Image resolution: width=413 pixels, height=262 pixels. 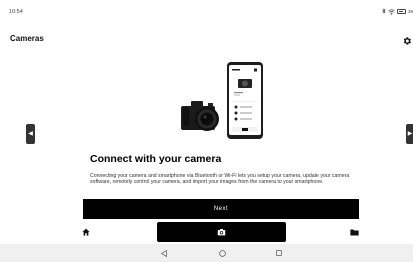 I want to click on chevron-right-icon: ▶, so click(x=410, y=134).